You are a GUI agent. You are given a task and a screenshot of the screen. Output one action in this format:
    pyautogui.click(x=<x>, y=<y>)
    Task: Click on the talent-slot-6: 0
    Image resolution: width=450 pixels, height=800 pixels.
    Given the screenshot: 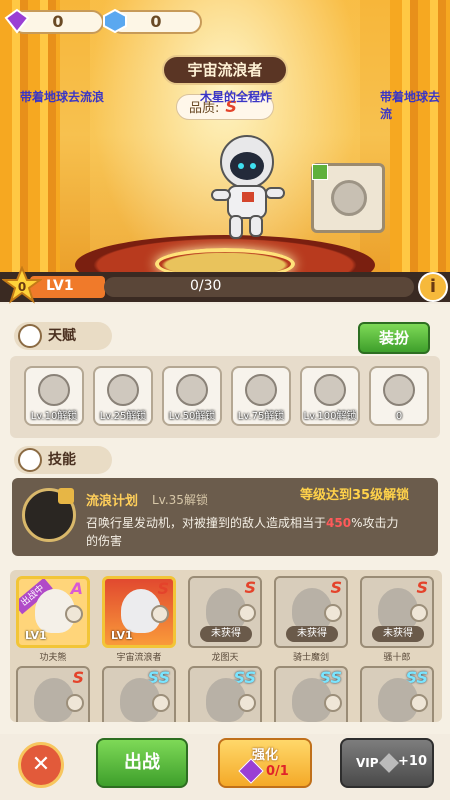 What is the action you would take?
    pyautogui.click(x=399, y=396)
    